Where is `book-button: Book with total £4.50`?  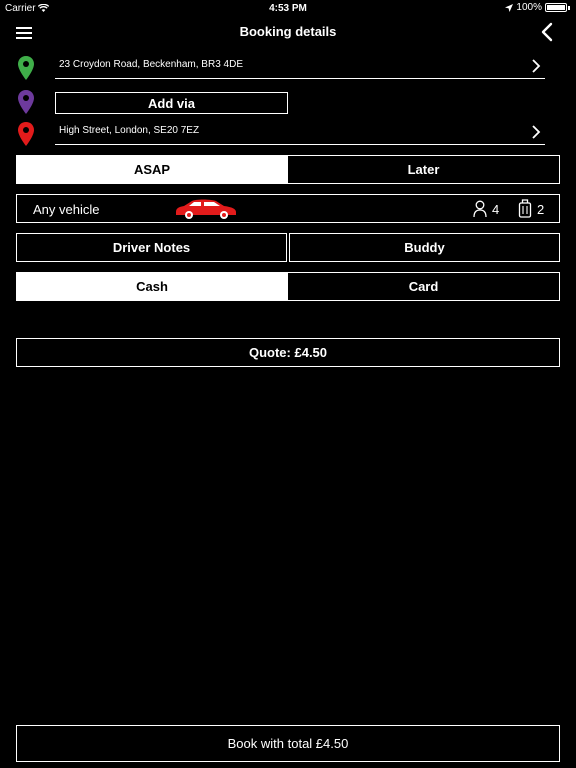 book-button: Book with total £4.50 is located at coordinates (288, 743).